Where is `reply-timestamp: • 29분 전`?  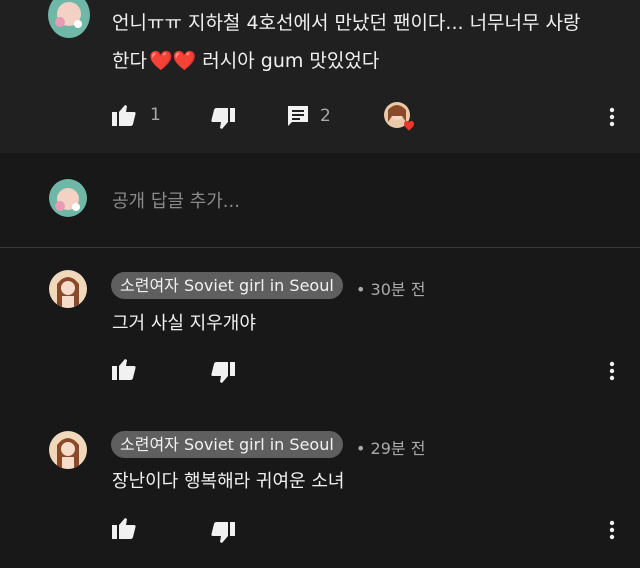 reply-timestamp: • 29분 전 is located at coordinates (390, 447).